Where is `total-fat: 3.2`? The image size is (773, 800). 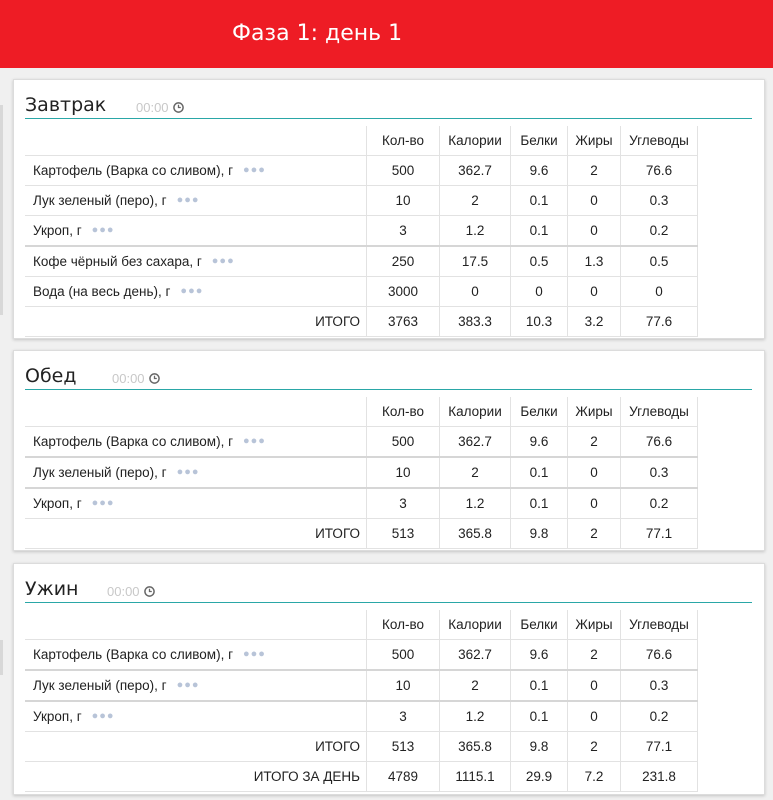
total-fat: 3.2 is located at coordinates (594, 321).